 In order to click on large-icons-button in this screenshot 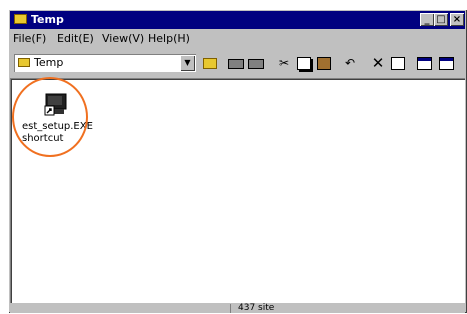, I will do `click(424, 63)`.